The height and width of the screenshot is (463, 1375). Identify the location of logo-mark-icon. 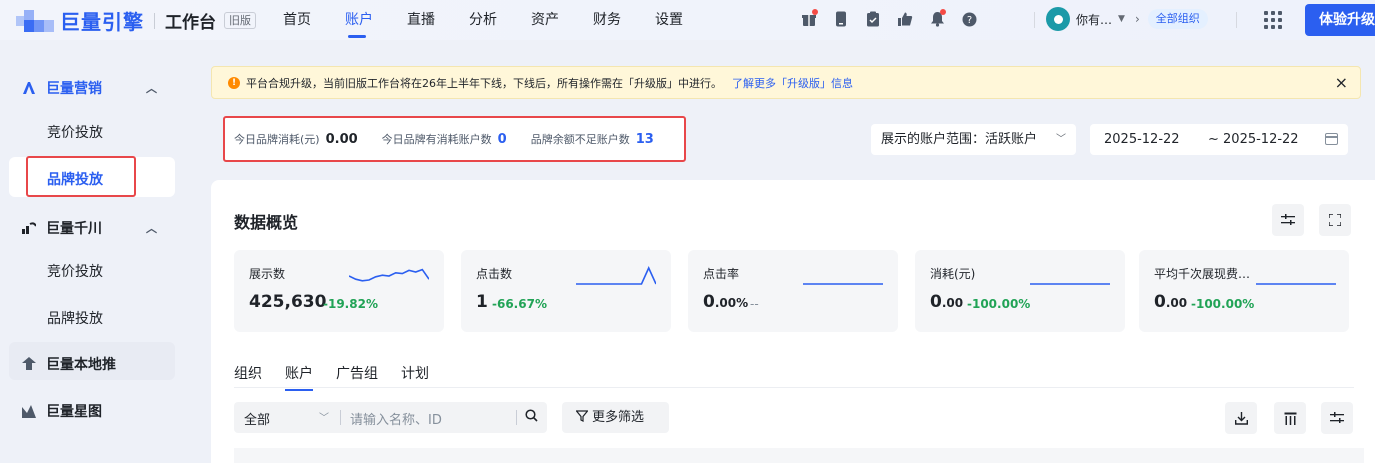
(36, 21).